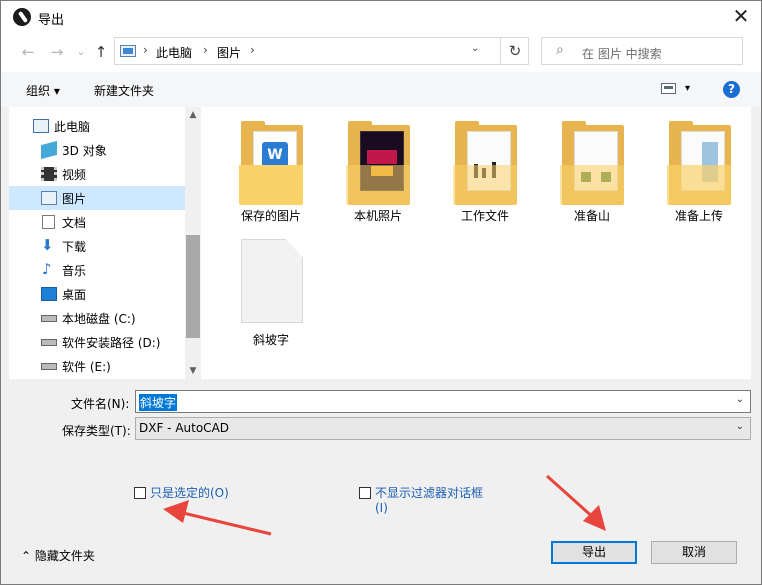  Describe the element at coordinates (184, 428) in the screenshot. I see `filetype-value: DXF - AutoCAD` at that location.